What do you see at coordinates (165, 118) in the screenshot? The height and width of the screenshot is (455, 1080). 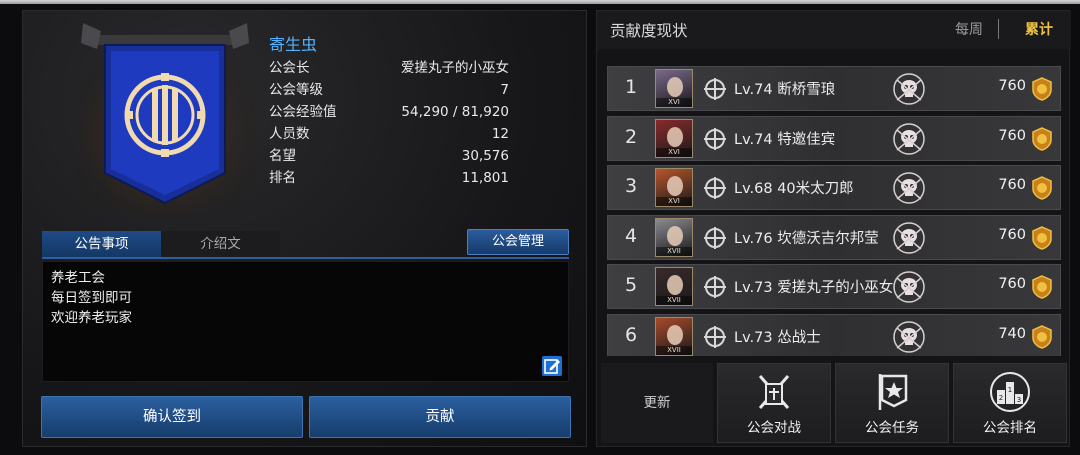 I see `guild-banner` at bounding box center [165, 118].